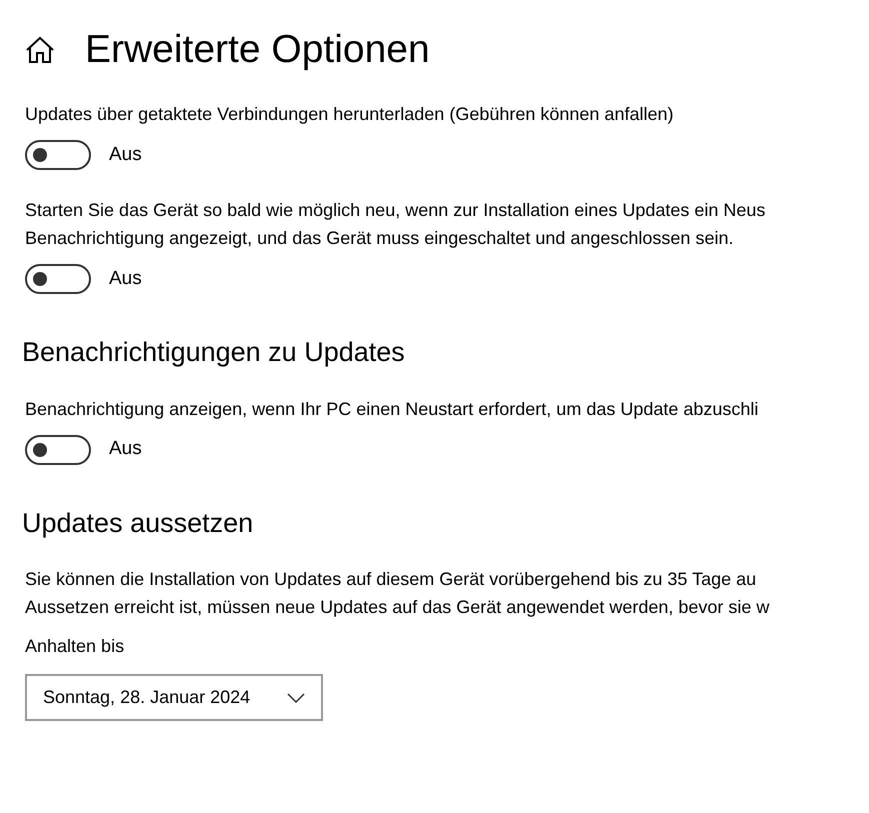  Describe the element at coordinates (214, 352) in the screenshot. I see `section-heading: Benachrichtigungen zu Updates` at that location.